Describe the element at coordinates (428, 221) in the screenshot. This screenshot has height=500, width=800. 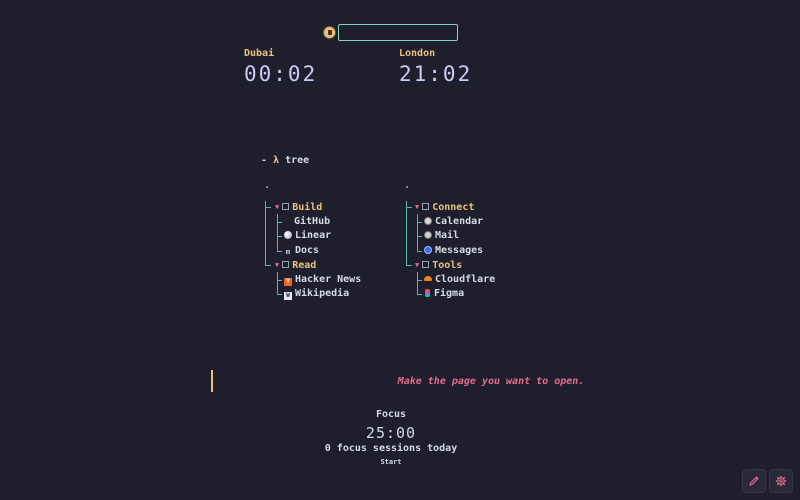
I see `calendar-icon` at that location.